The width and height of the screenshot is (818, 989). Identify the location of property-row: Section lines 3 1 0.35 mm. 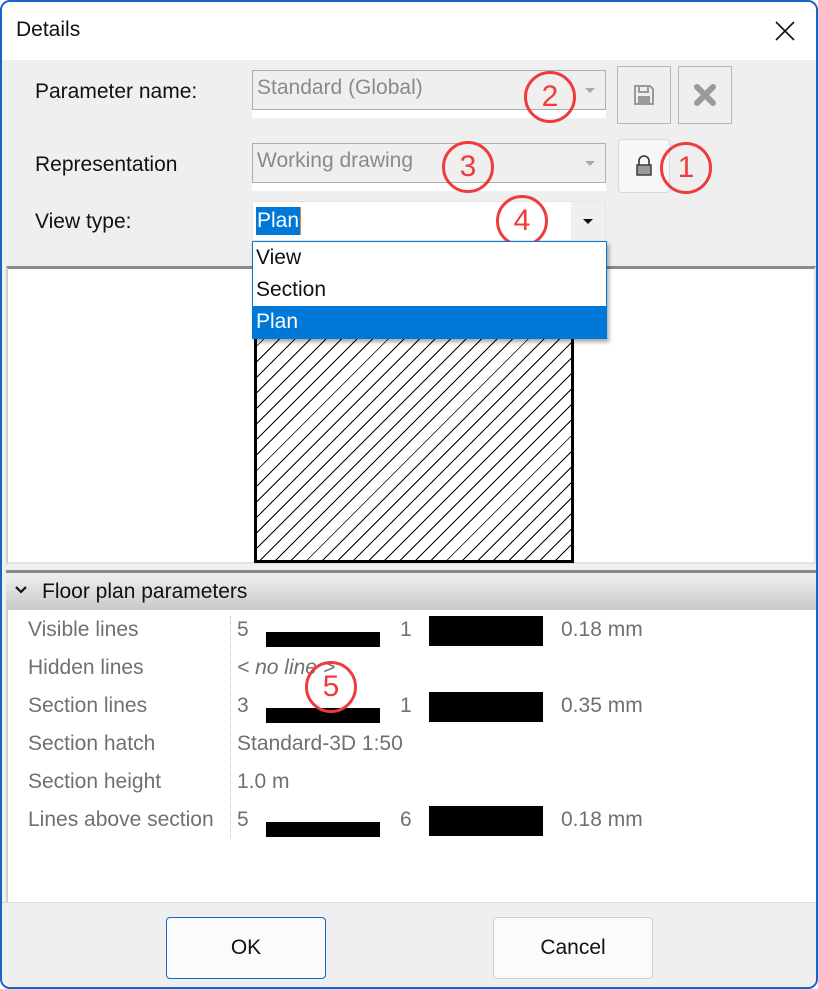
(412, 707).